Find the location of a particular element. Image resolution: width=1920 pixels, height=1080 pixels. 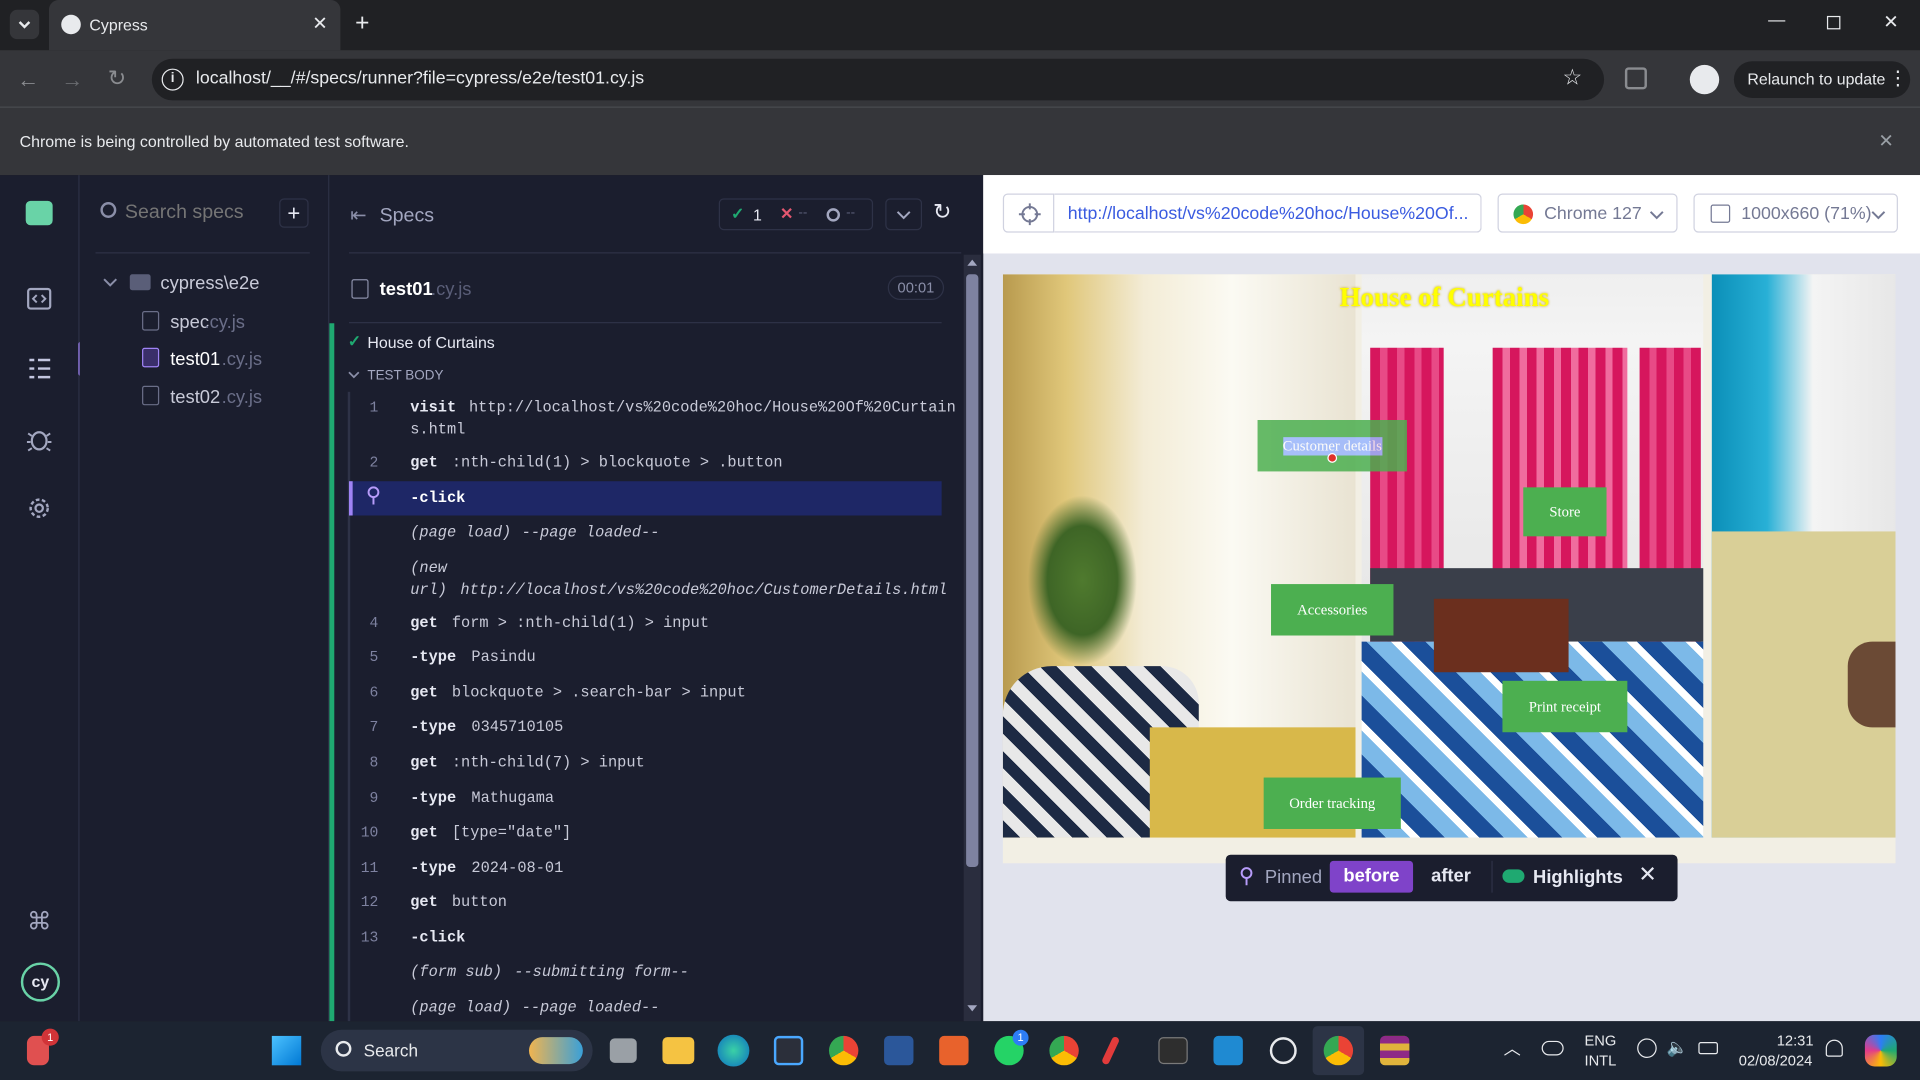

specs-list-icon is located at coordinates (39, 368).